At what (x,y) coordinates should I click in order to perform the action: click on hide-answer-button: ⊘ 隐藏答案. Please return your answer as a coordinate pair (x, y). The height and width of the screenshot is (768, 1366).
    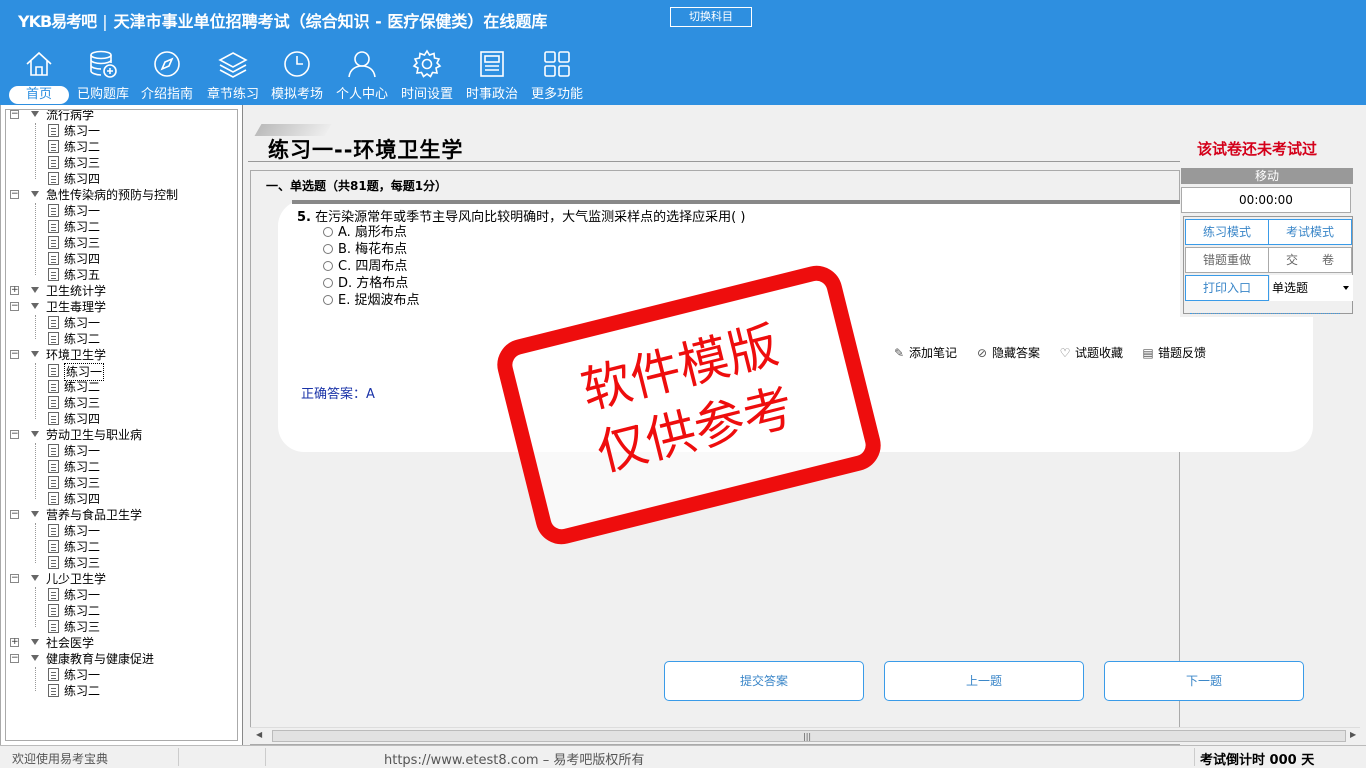
    Looking at the image, I should click on (1008, 352).